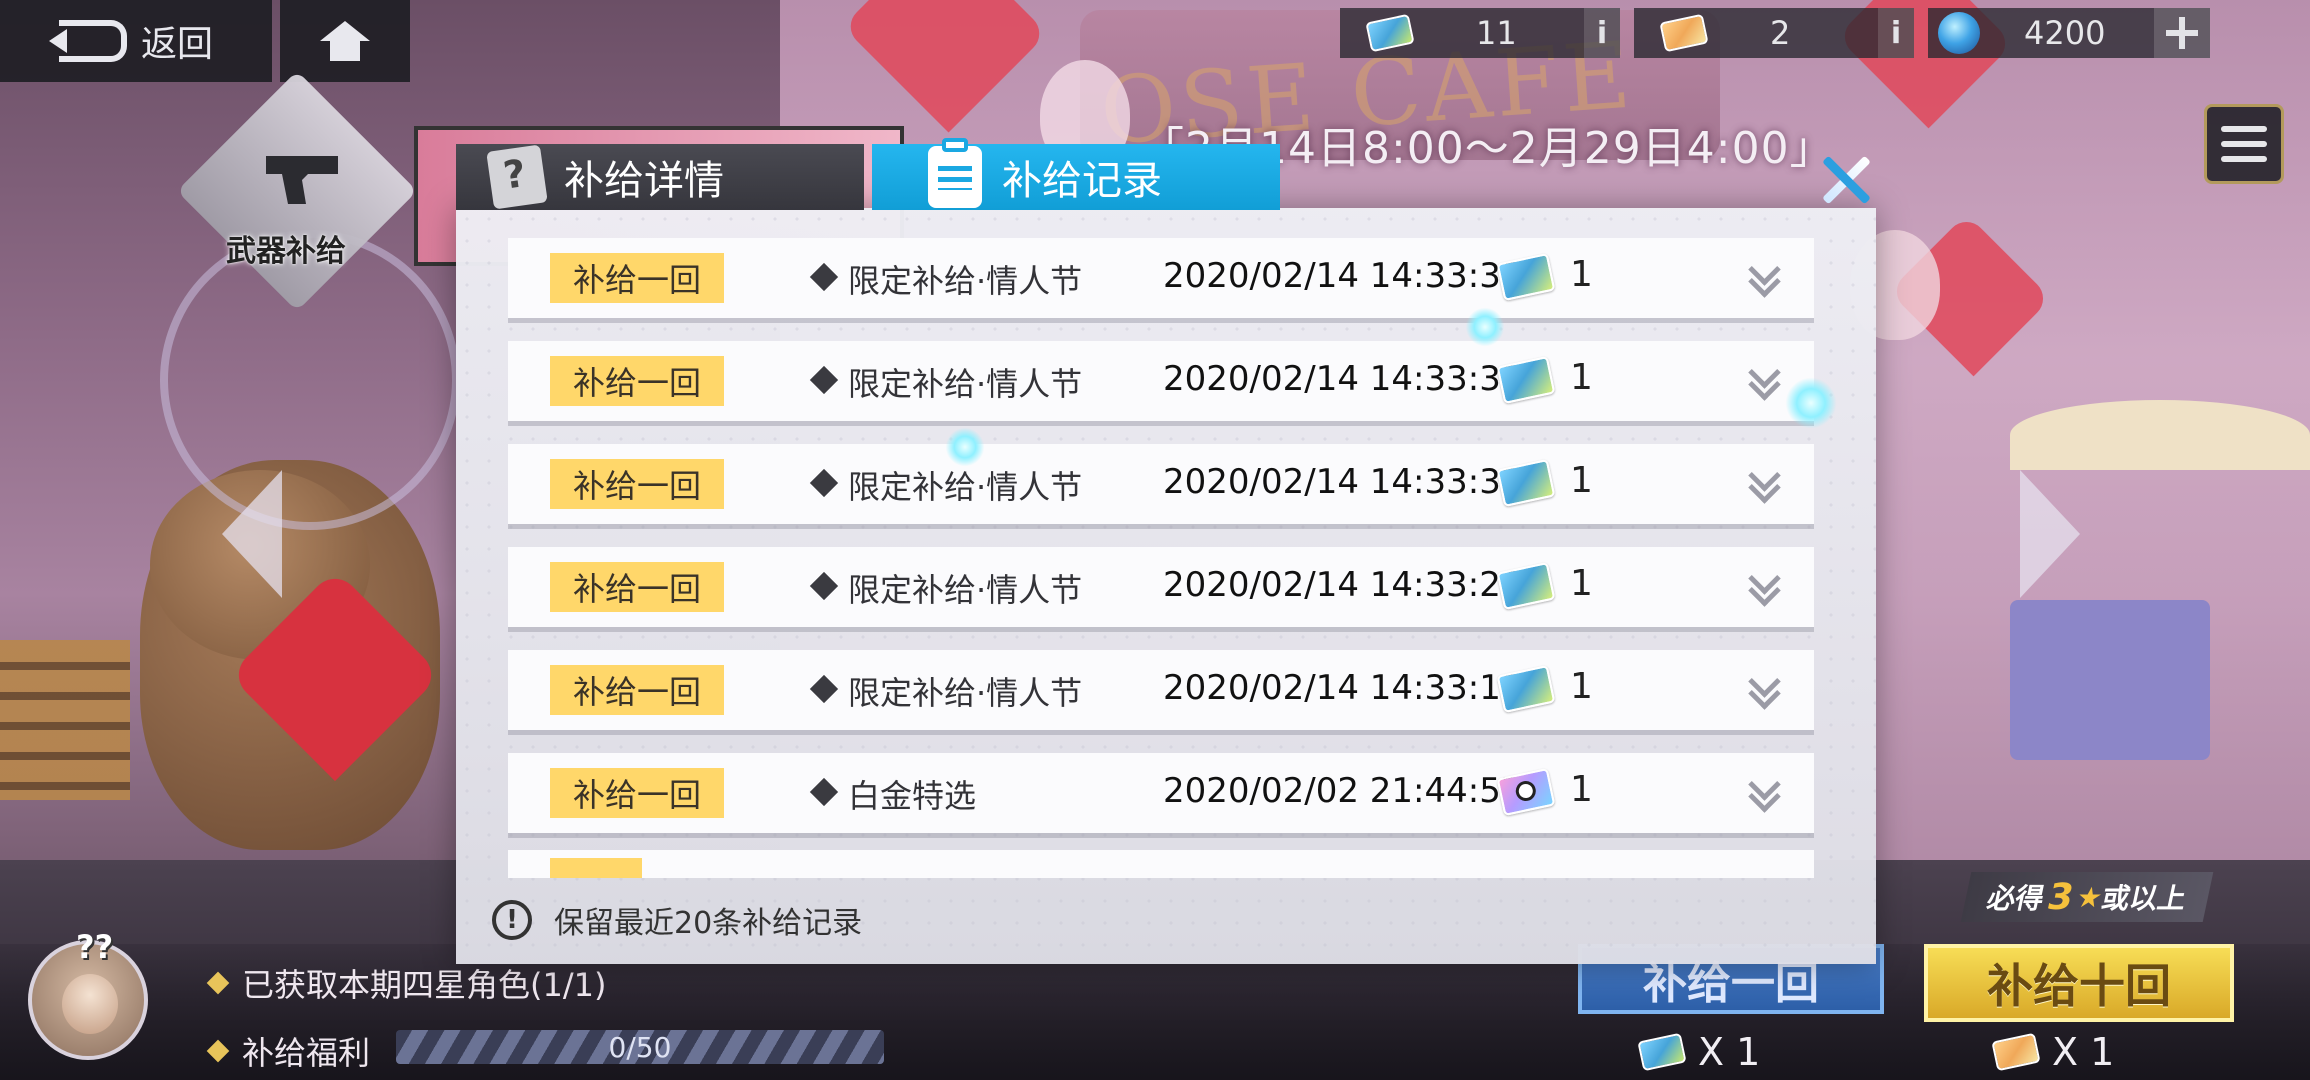 Image resolution: width=2310 pixels, height=1080 pixels. What do you see at coordinates (1161, 864) in the screenshot?
I see `partial-record-row` at bounding box center [1161, 864].